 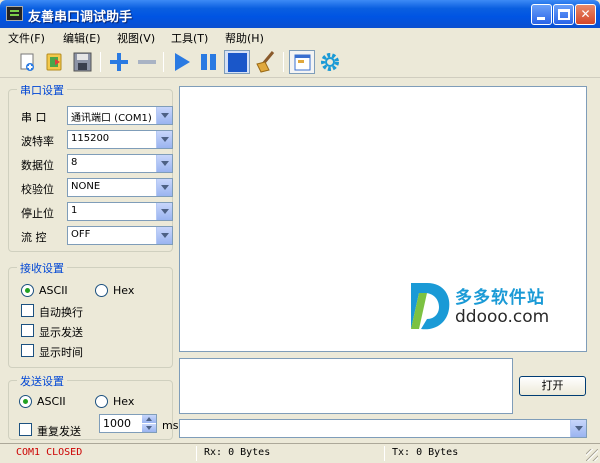 What do you see at coordinates (300, 14) in the screenshot?
I see `title-bar: 友善串口调试助手 ✕` at bounding box center [300, 14].